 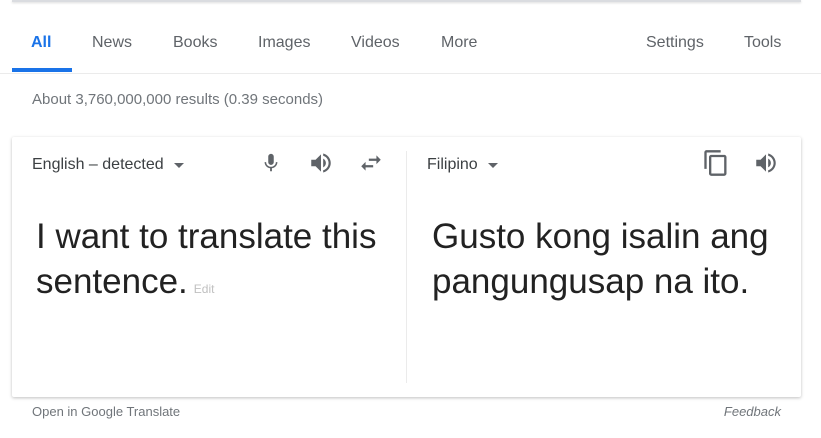 I want to click on open-in-google-translate-link: Open in Google Translate, so click(x=106, y=411).